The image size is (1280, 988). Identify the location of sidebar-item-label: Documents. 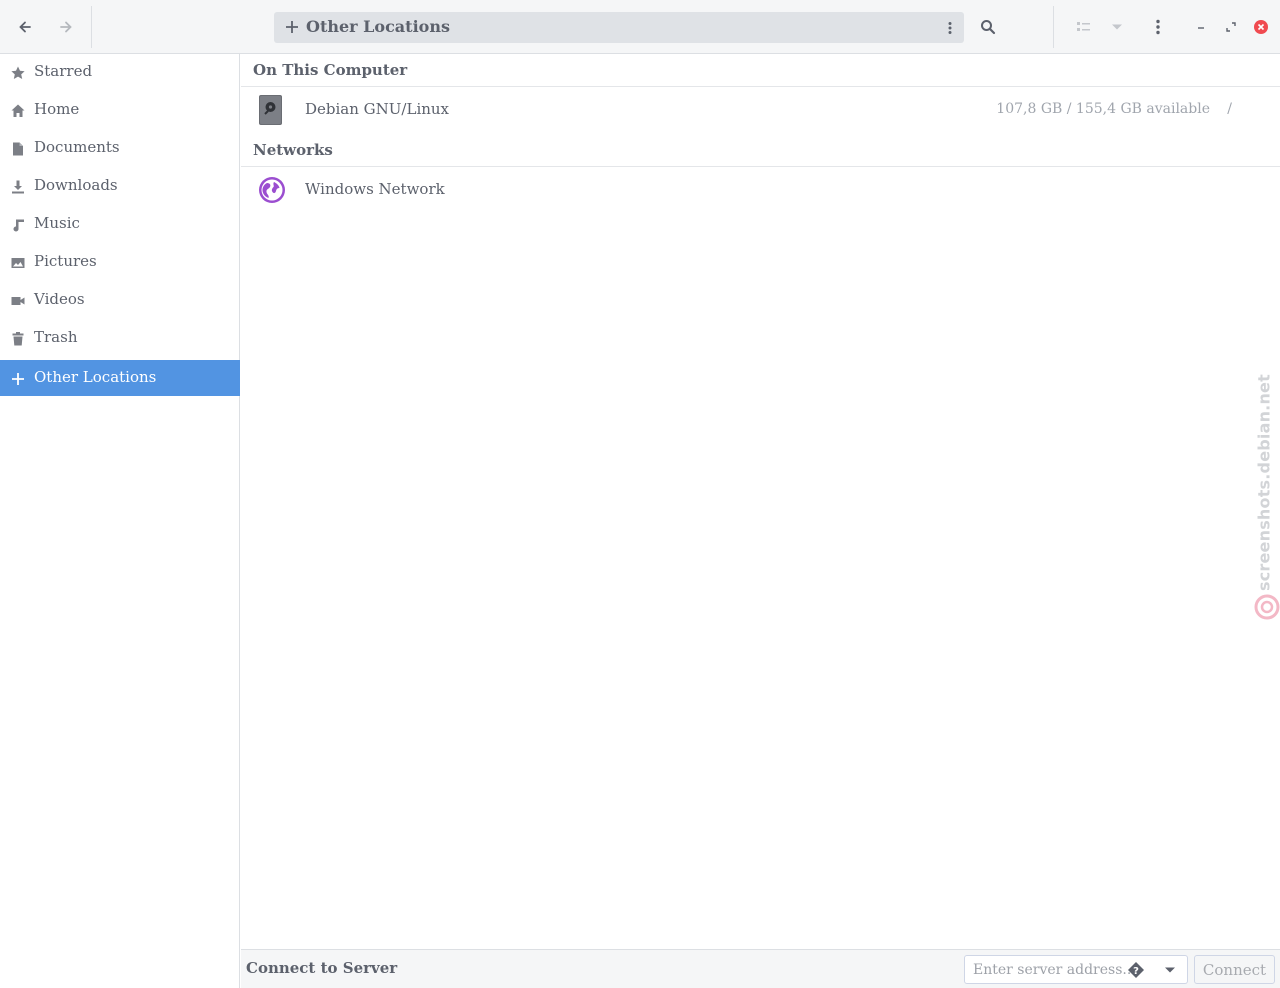
(77, 147).